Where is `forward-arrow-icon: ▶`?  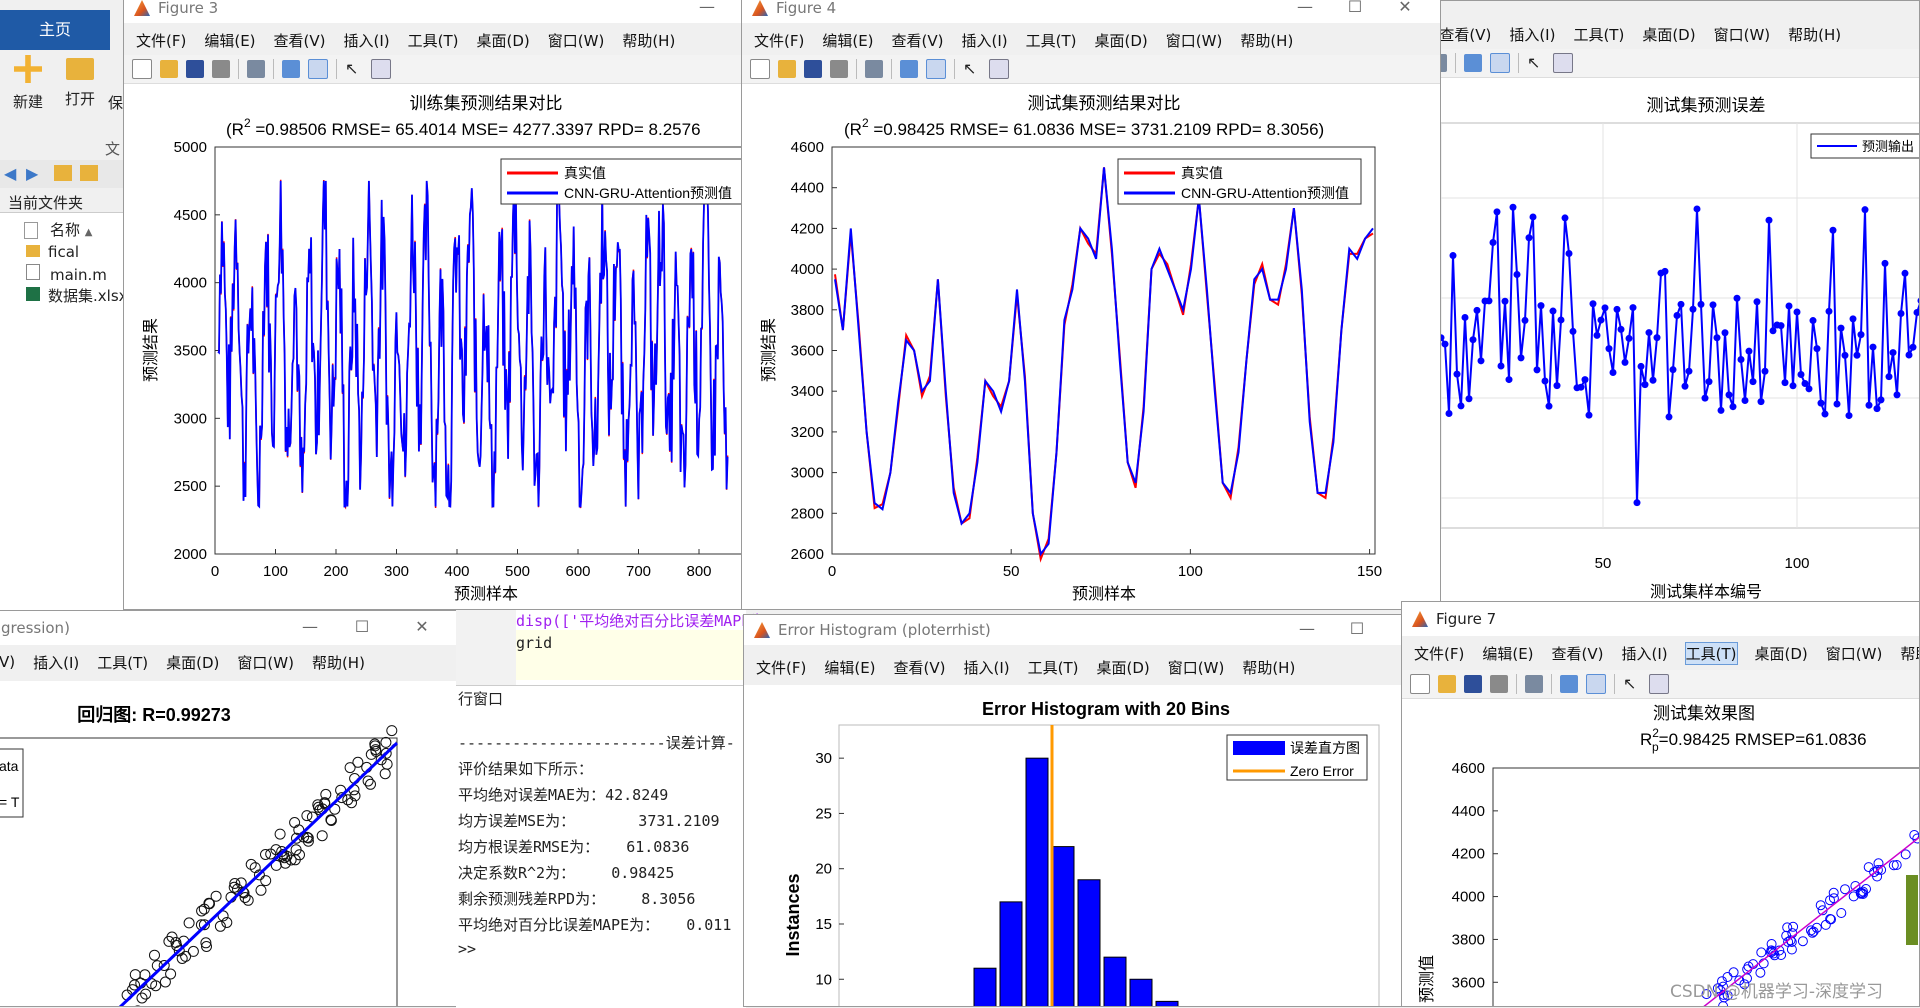 forward-arrow-icon: ▶ is located at coordinates (32, 173).